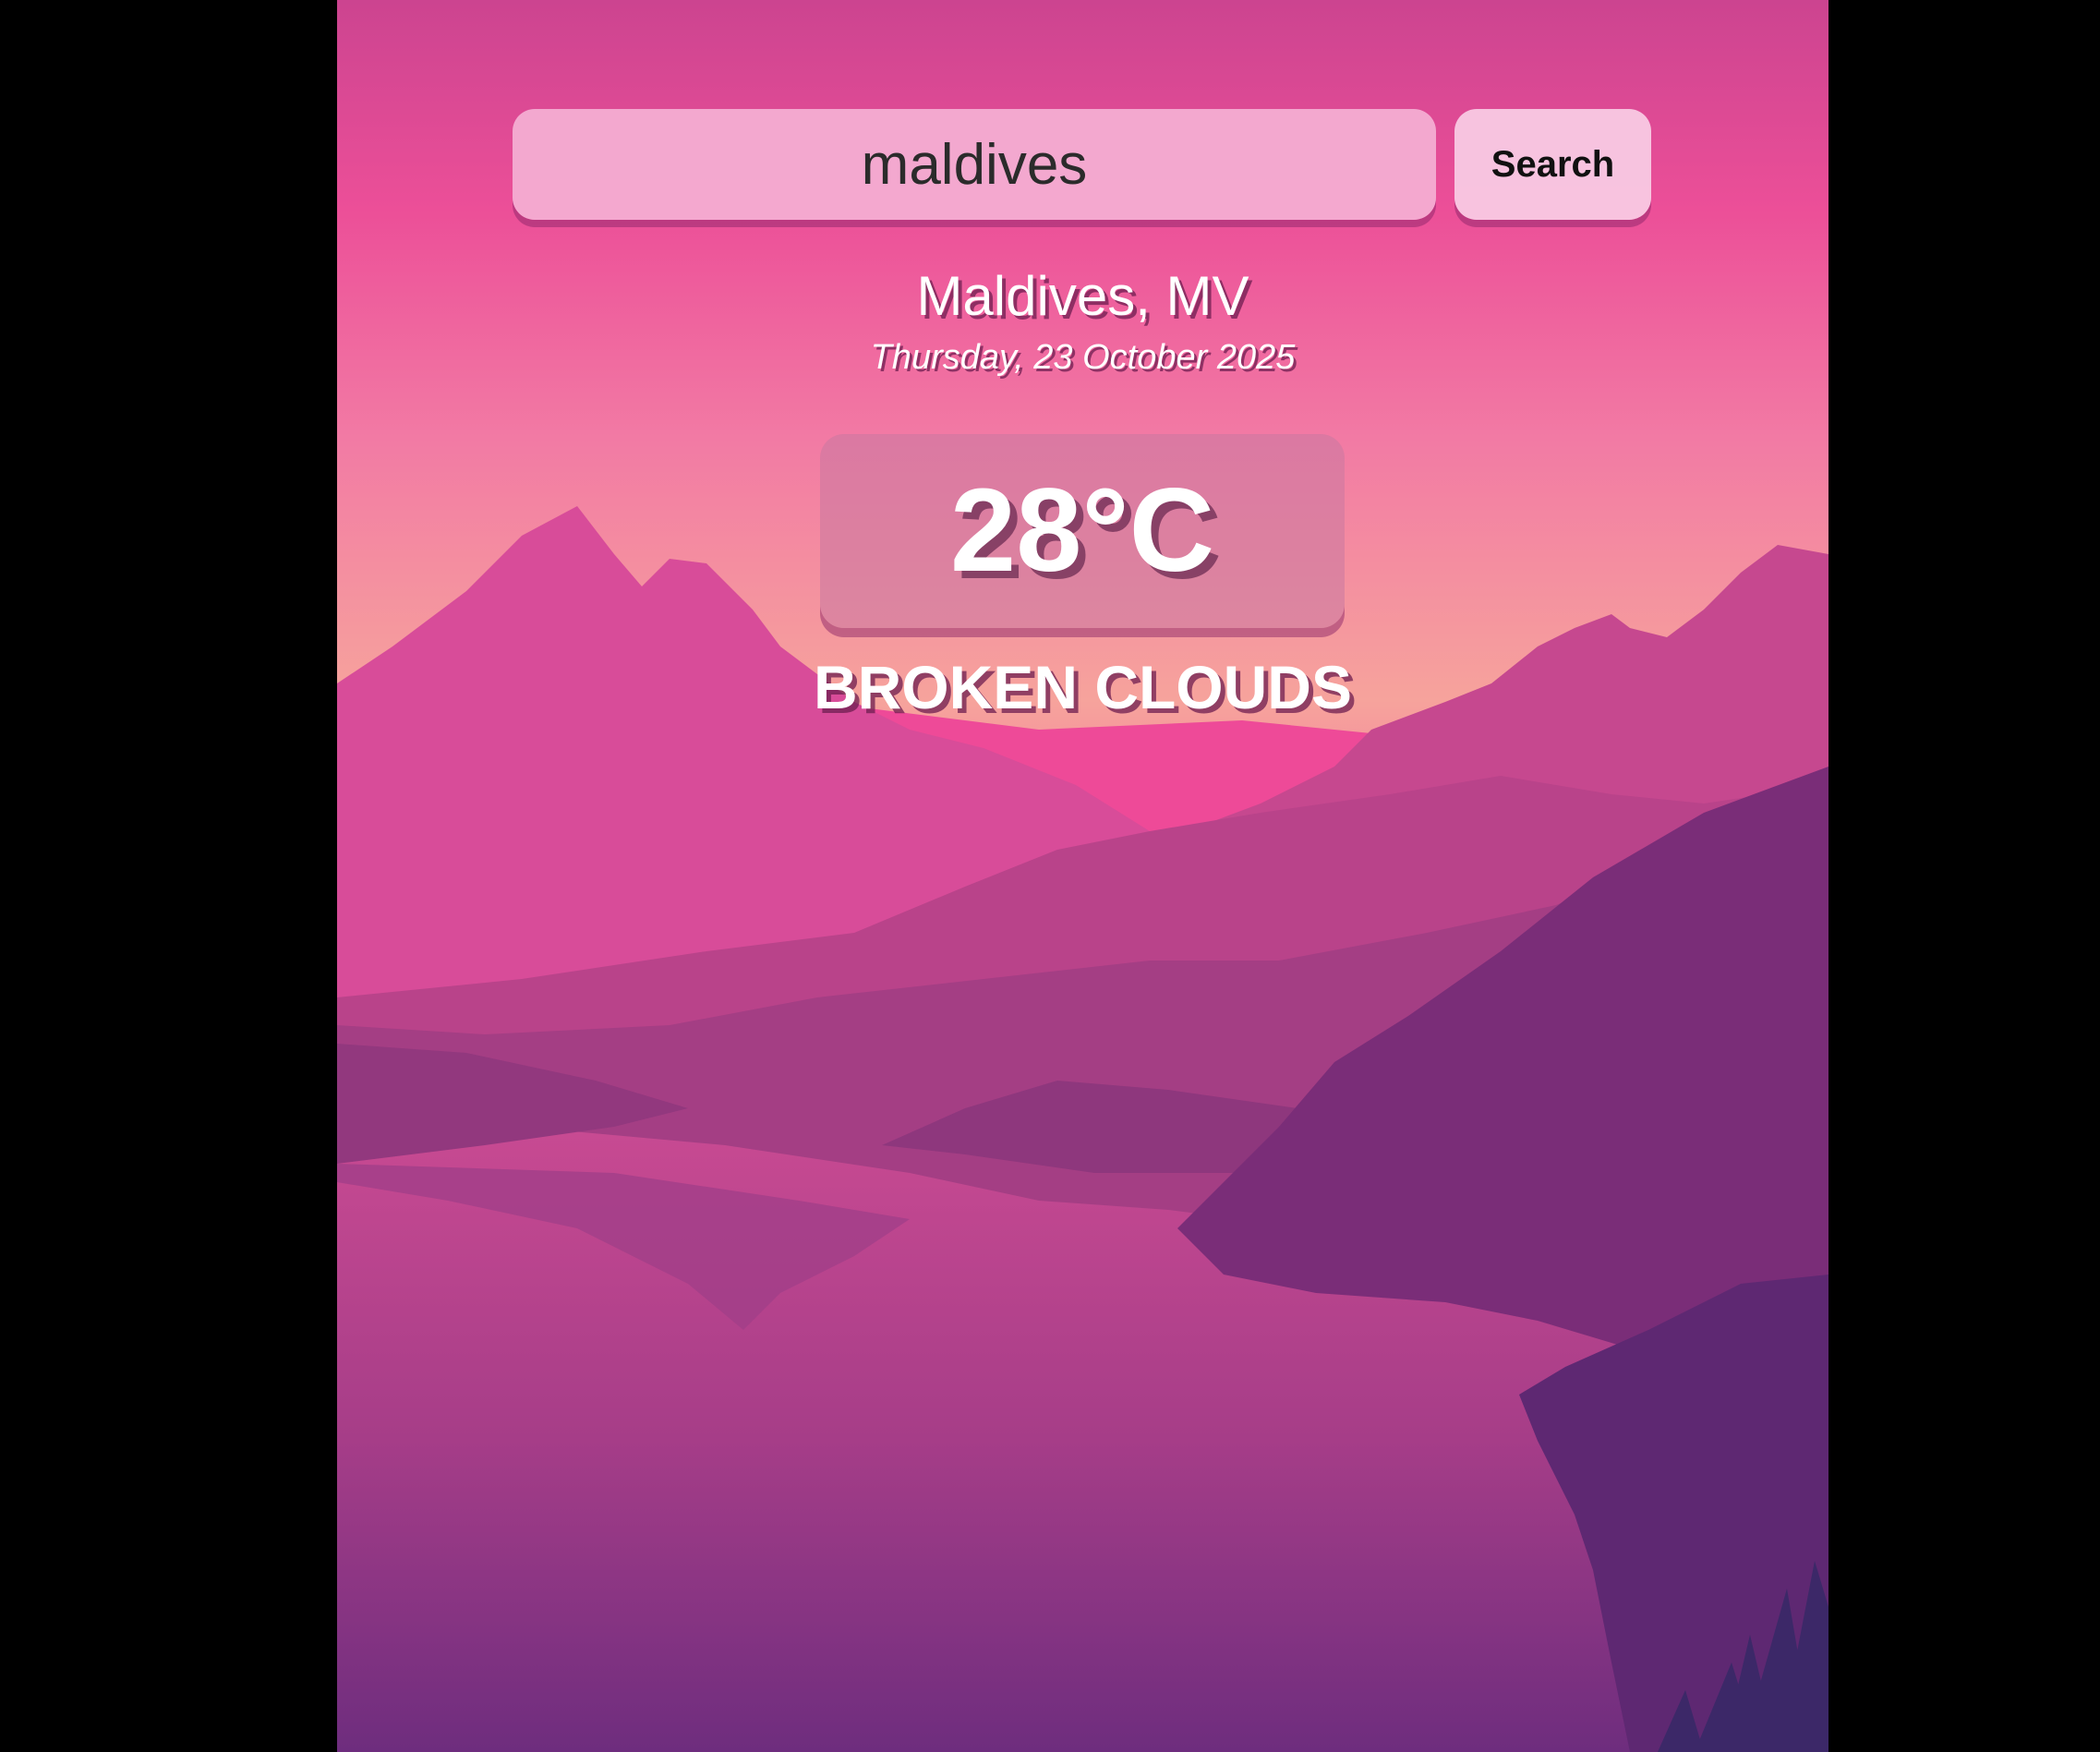 This screenshot has height=1752, width=2100. I want to click on search-button: Search, so click(1553, 165).